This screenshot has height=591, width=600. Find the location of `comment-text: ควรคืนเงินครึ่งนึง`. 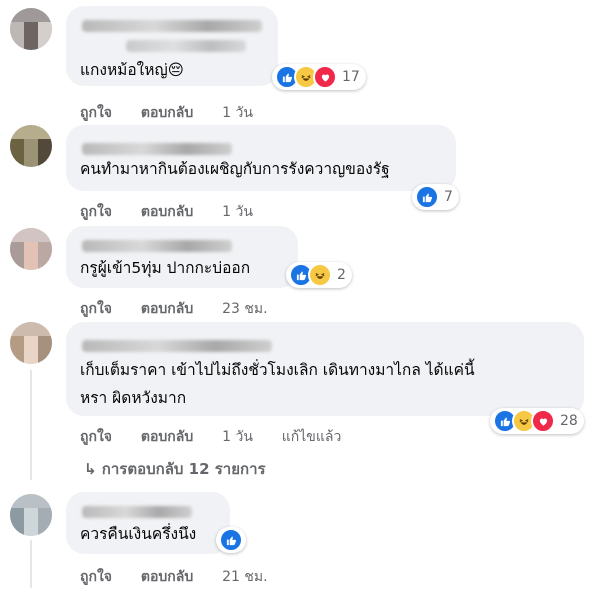

comment-text: ควรคืนเงินครึ่งนึง is located at coordinates (138, 534).